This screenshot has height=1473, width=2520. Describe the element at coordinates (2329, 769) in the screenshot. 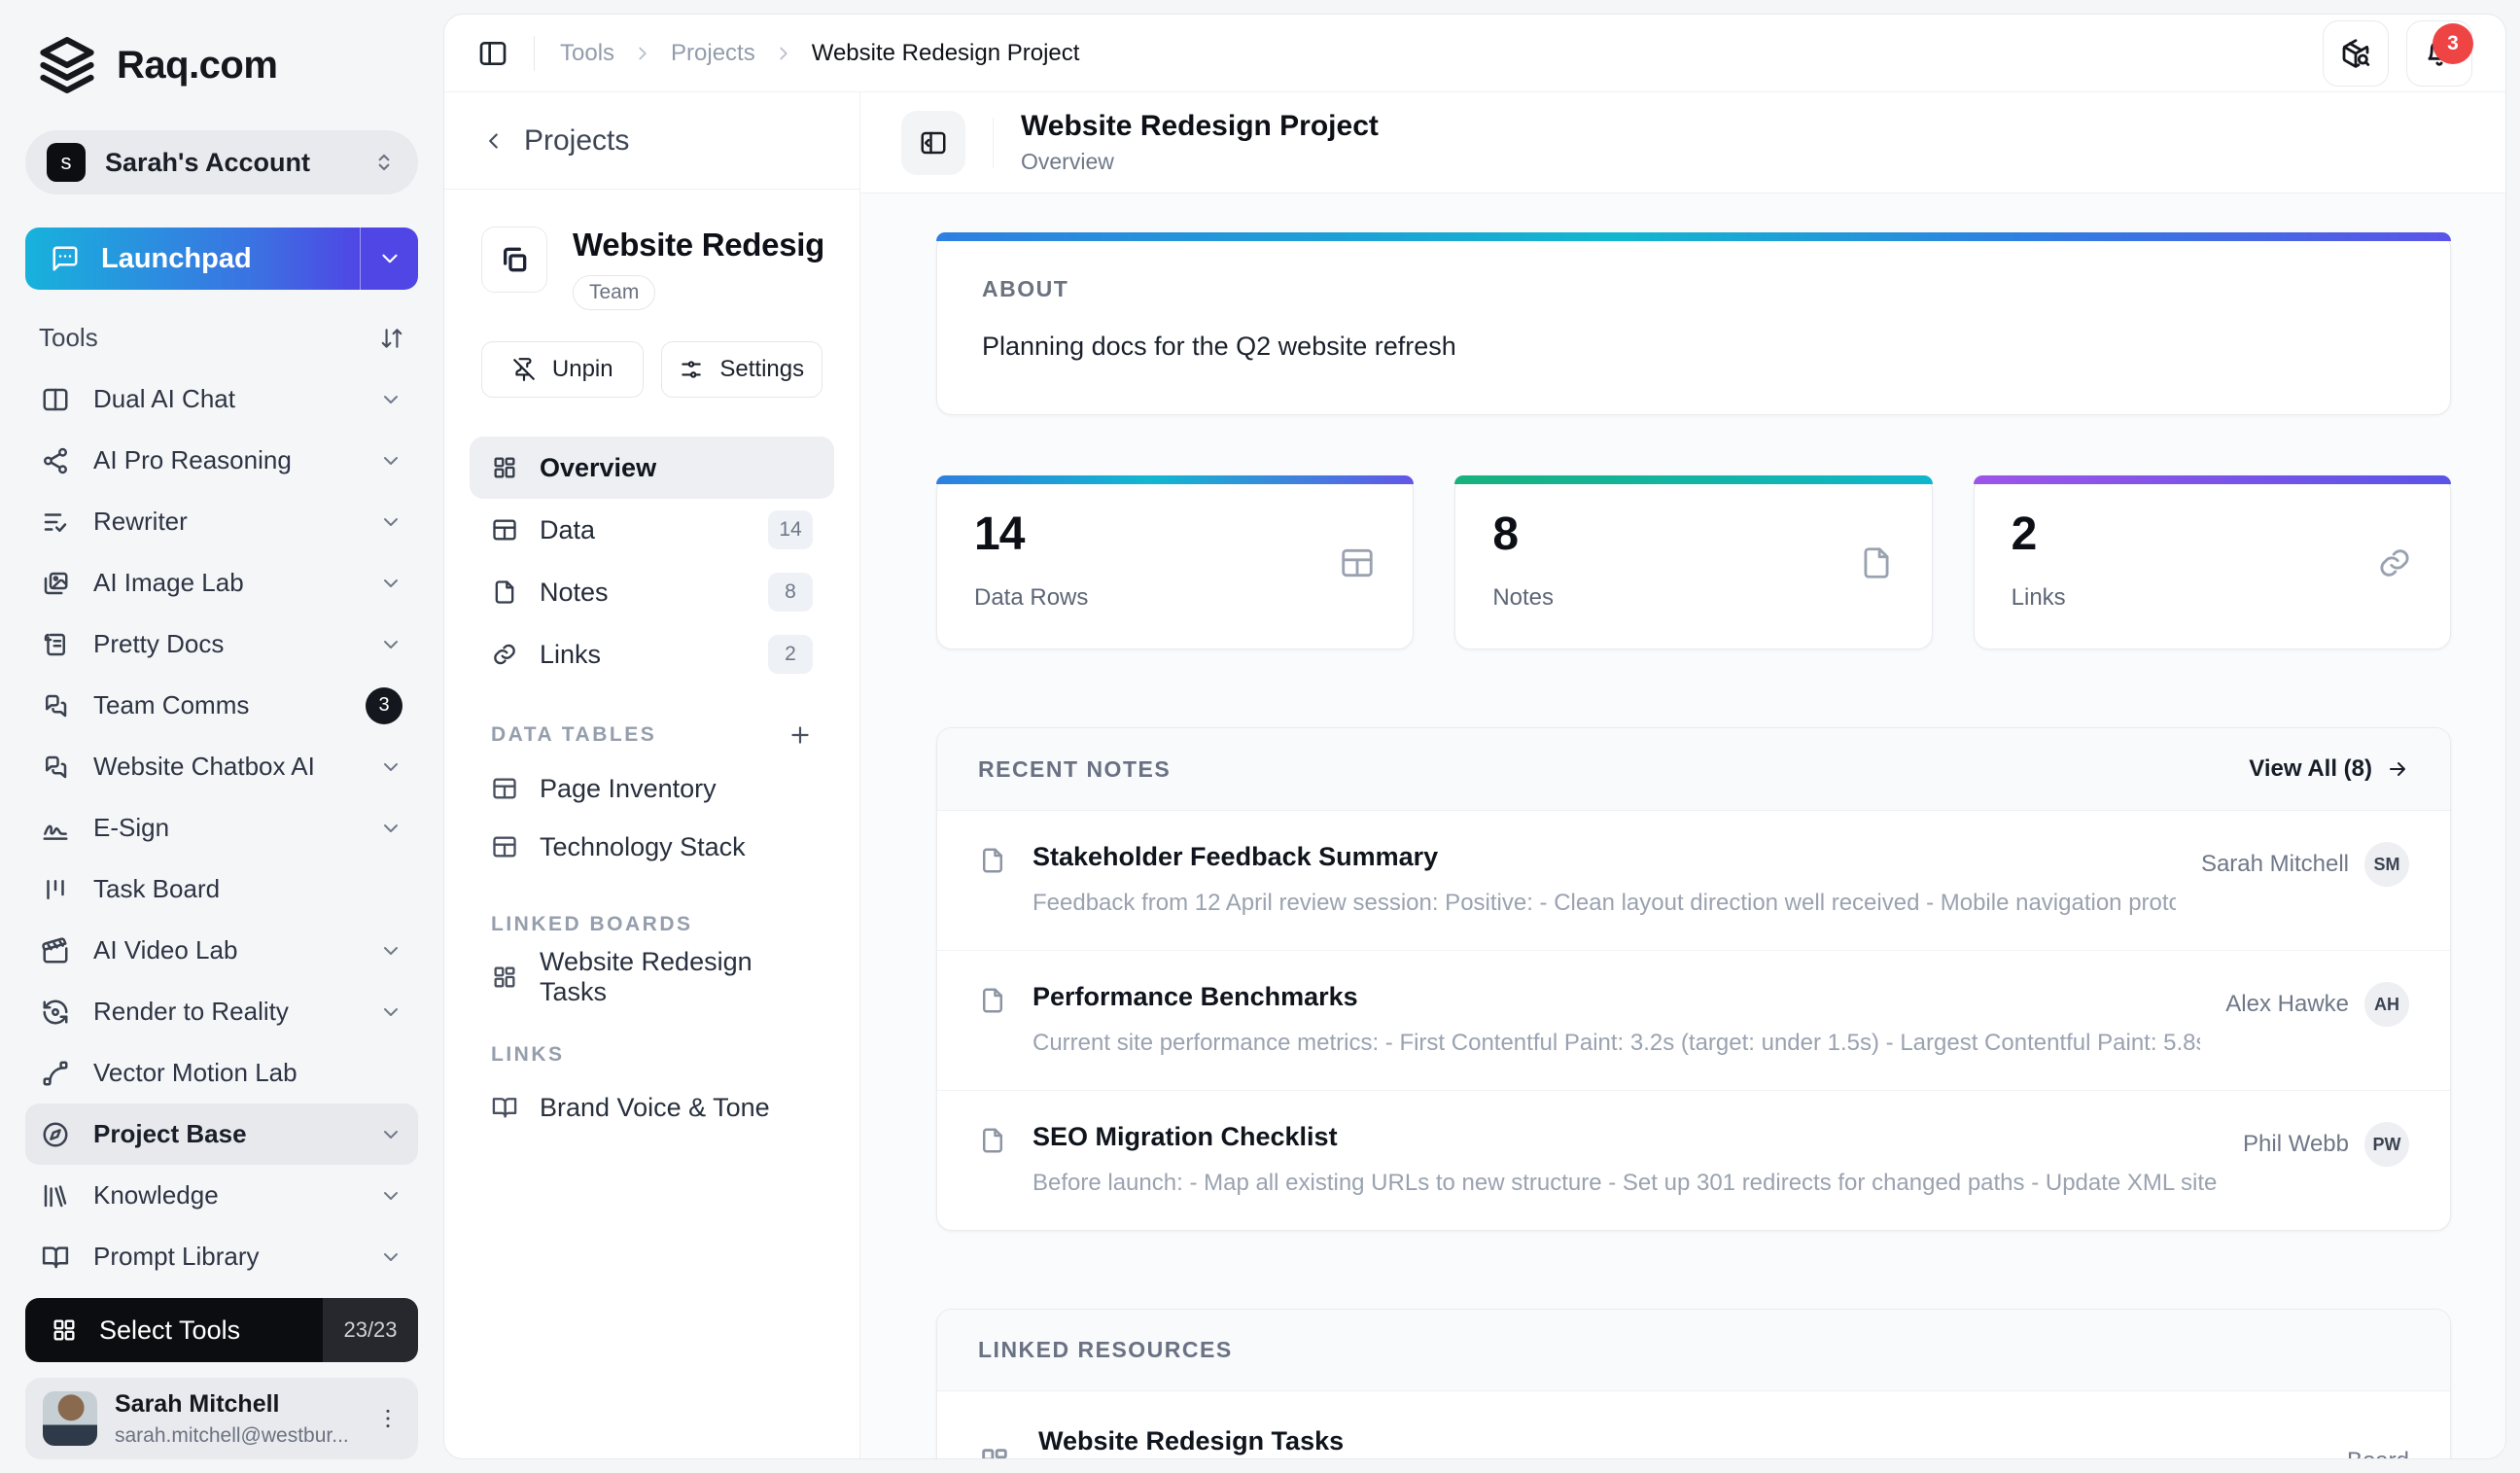

I see `view-all-link: View All (8)` at that location.